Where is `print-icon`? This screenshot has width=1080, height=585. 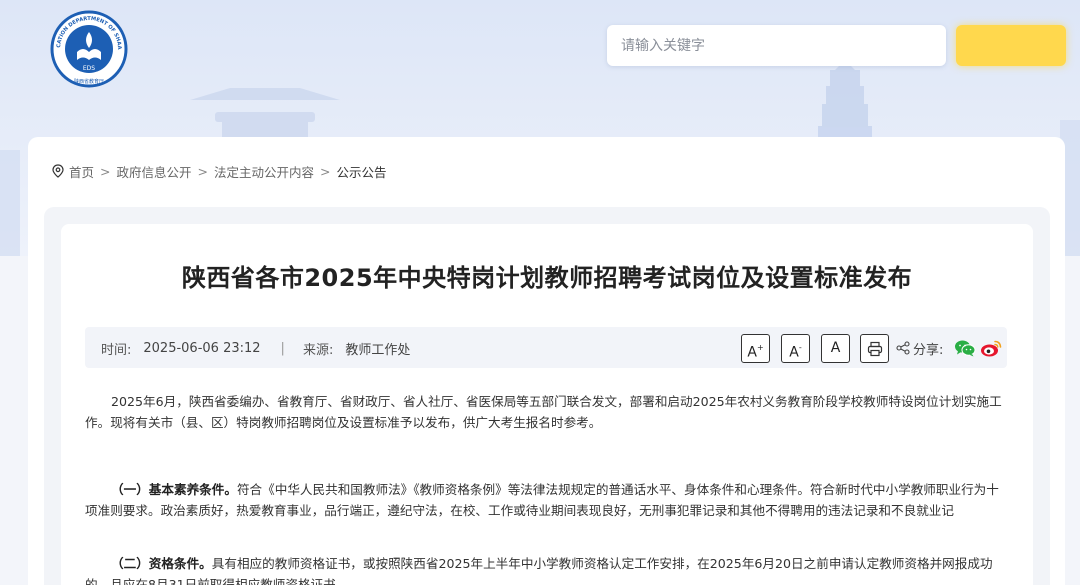 print-icon is located at coordinates (874, 348).